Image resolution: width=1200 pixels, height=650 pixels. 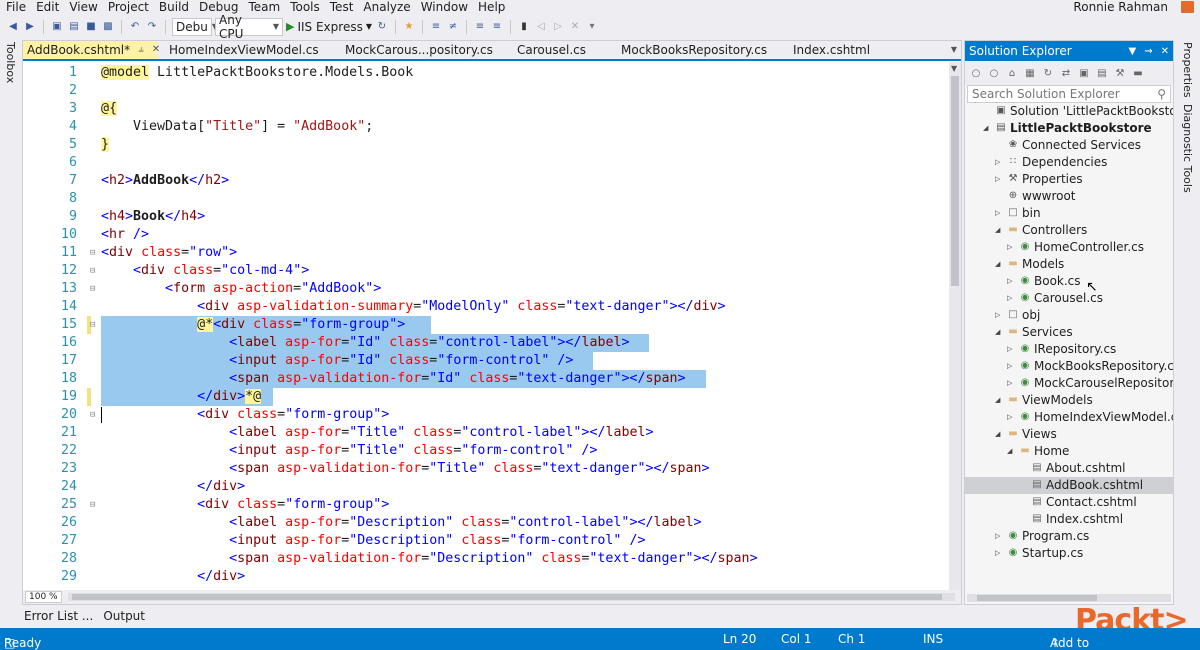 What do you see at coordinates (487, 289) in the screenshot?
I see `code-line: 13 ⊟ <form asp-action="AddBook">` at bounding box center [487, 289].